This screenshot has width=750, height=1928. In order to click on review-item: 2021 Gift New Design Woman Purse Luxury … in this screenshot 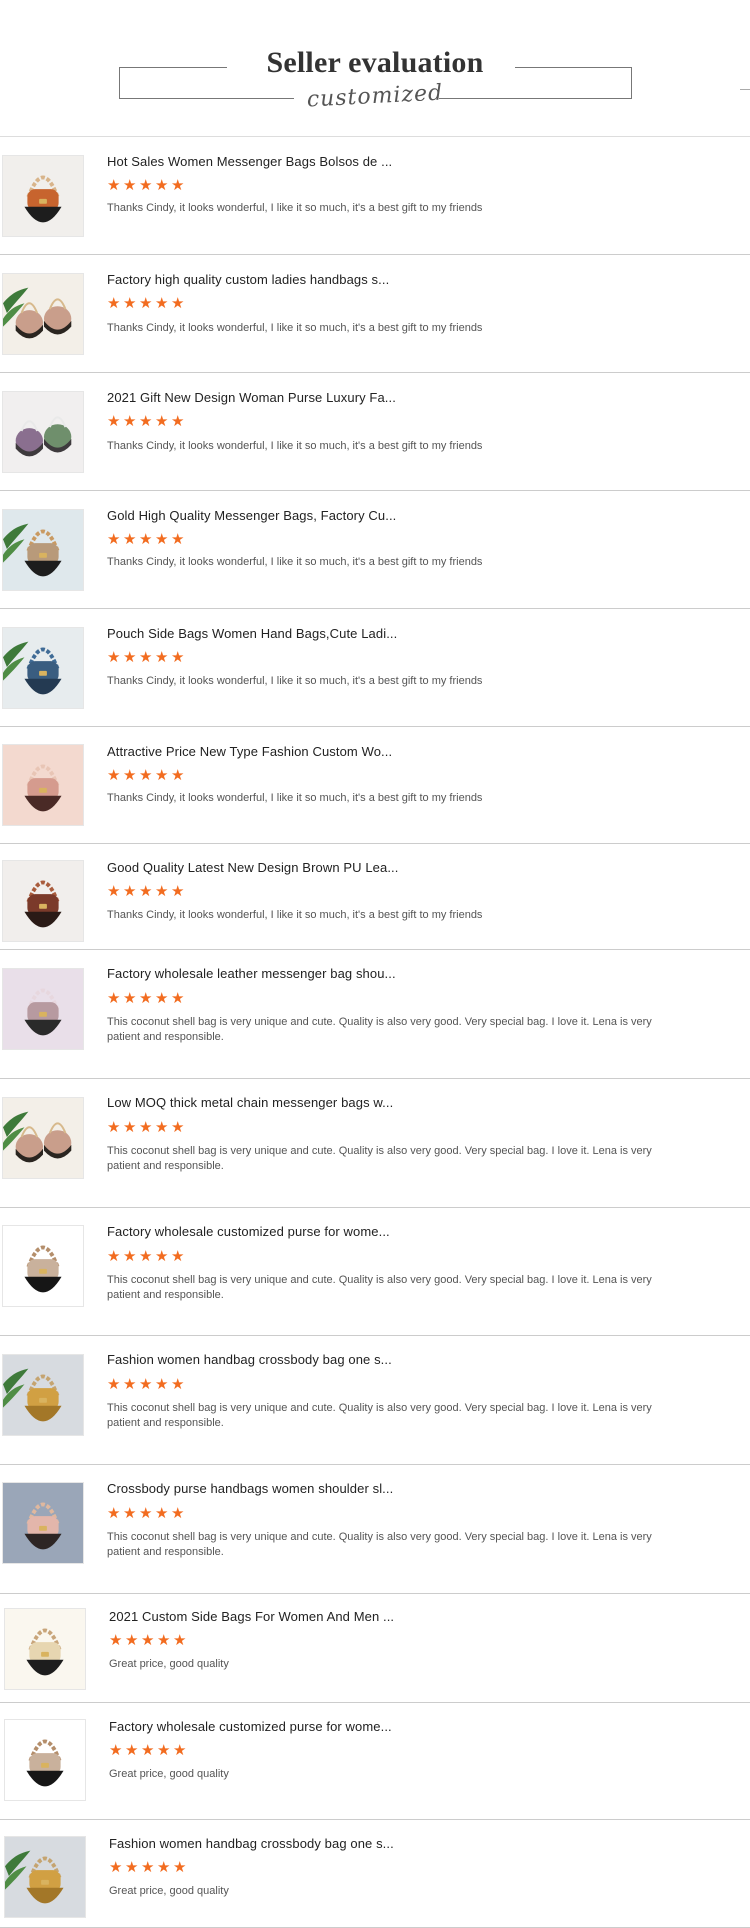, I will do `click(375, 432)`.